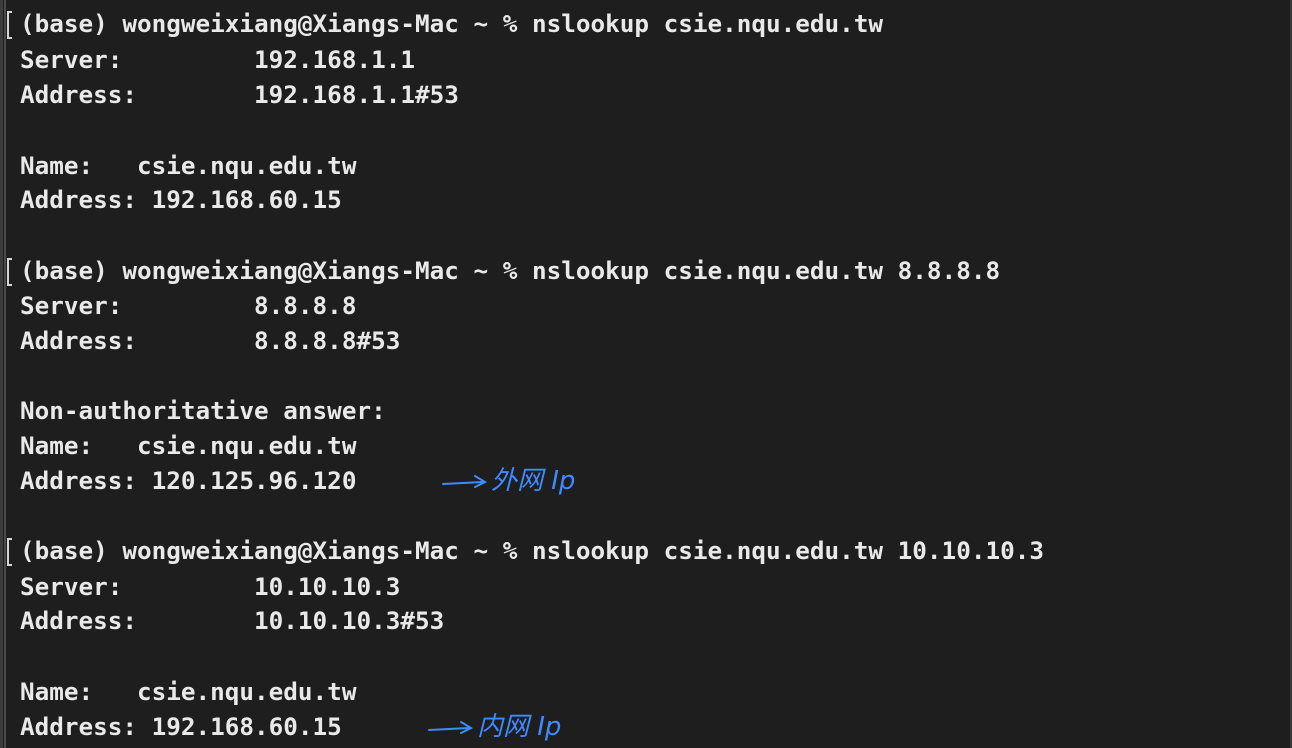  I want to click on result-address-line: Address: 120.125.96.120, so click(188, 480).